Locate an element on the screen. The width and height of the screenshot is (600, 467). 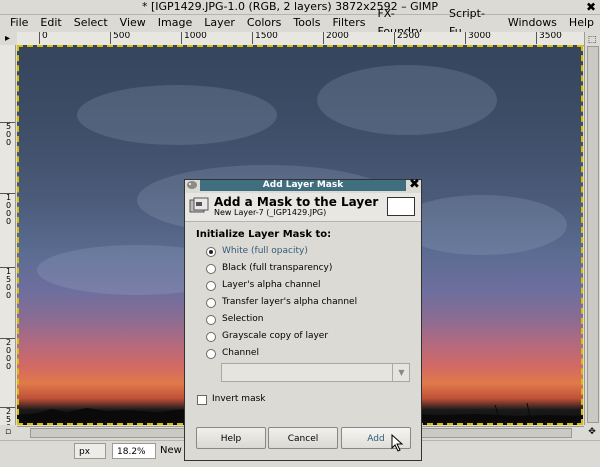
unit-select: px is located at coordinates (90, 451).